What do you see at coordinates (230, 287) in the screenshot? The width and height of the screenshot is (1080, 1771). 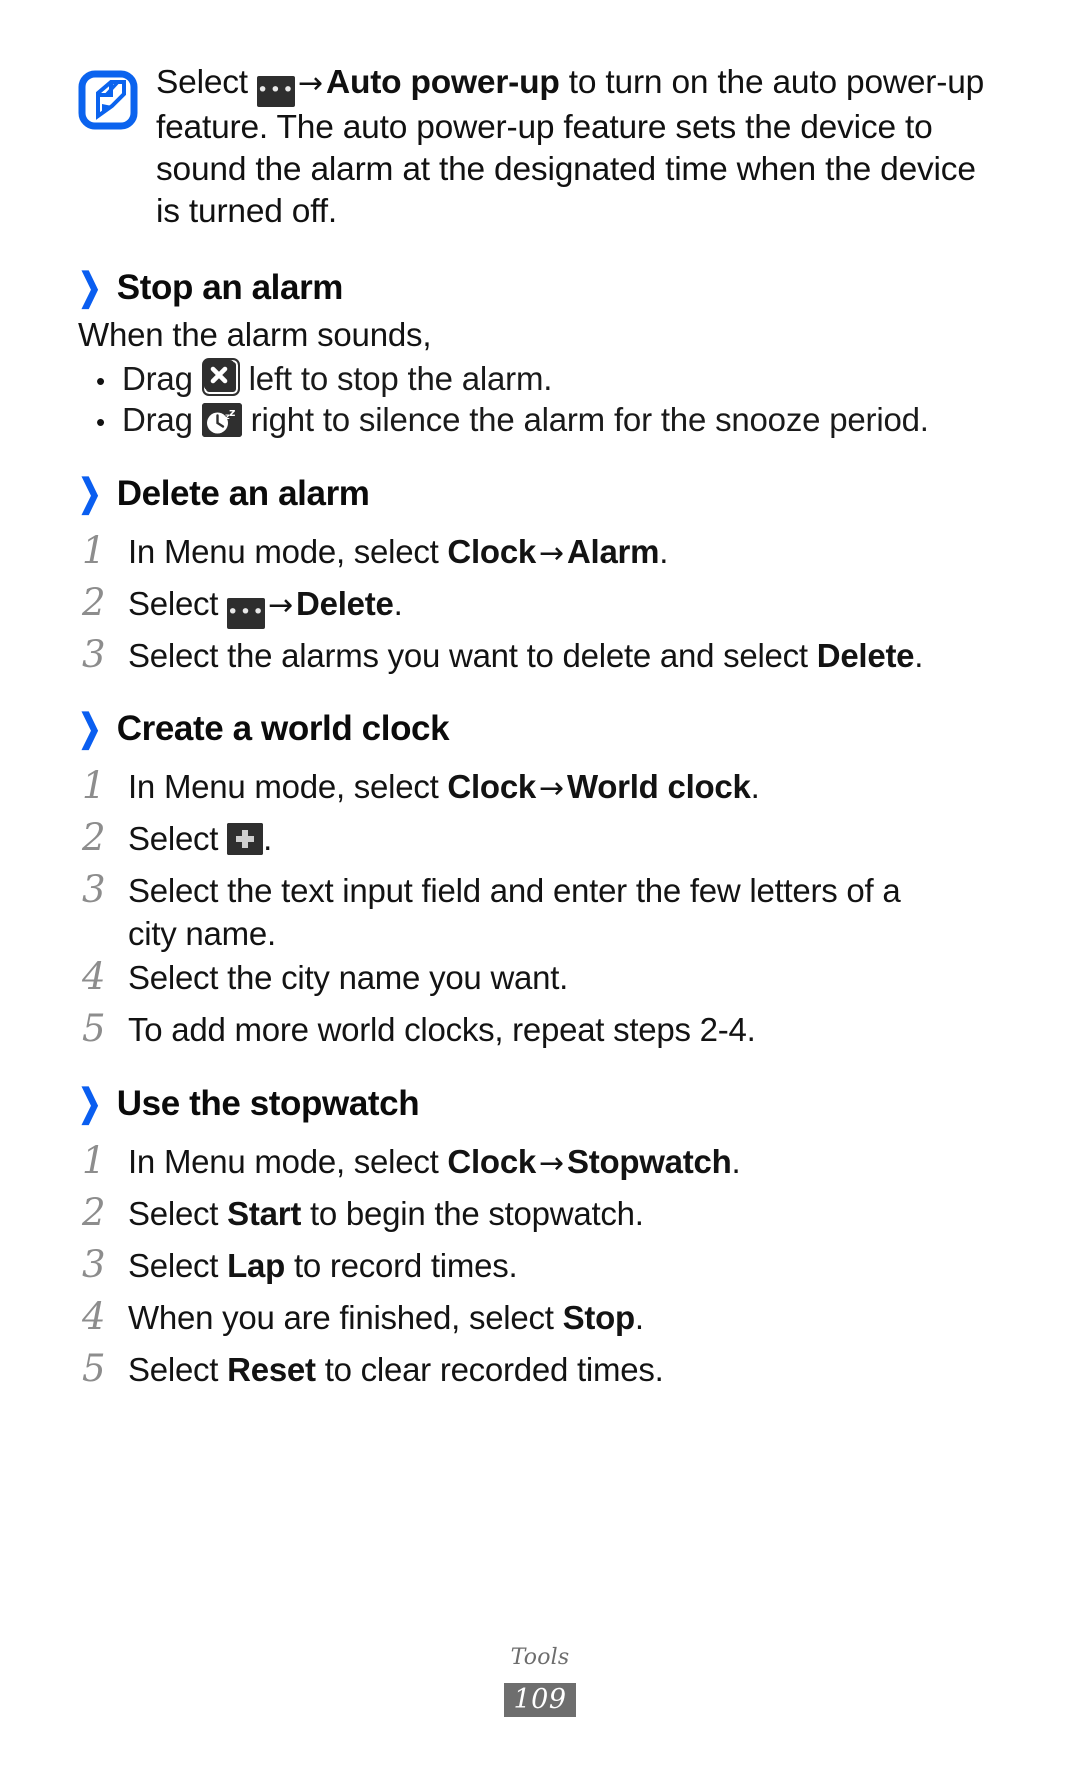 I see `heading-text: Stop an alarm` at bounding box center [230, 287].